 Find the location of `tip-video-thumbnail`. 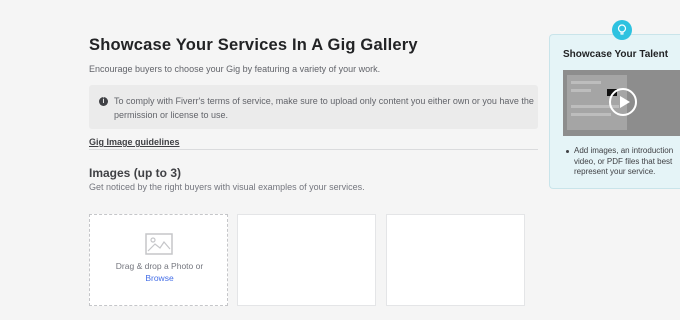

tip-video-thumbnail is located at coordinates (621, 103).